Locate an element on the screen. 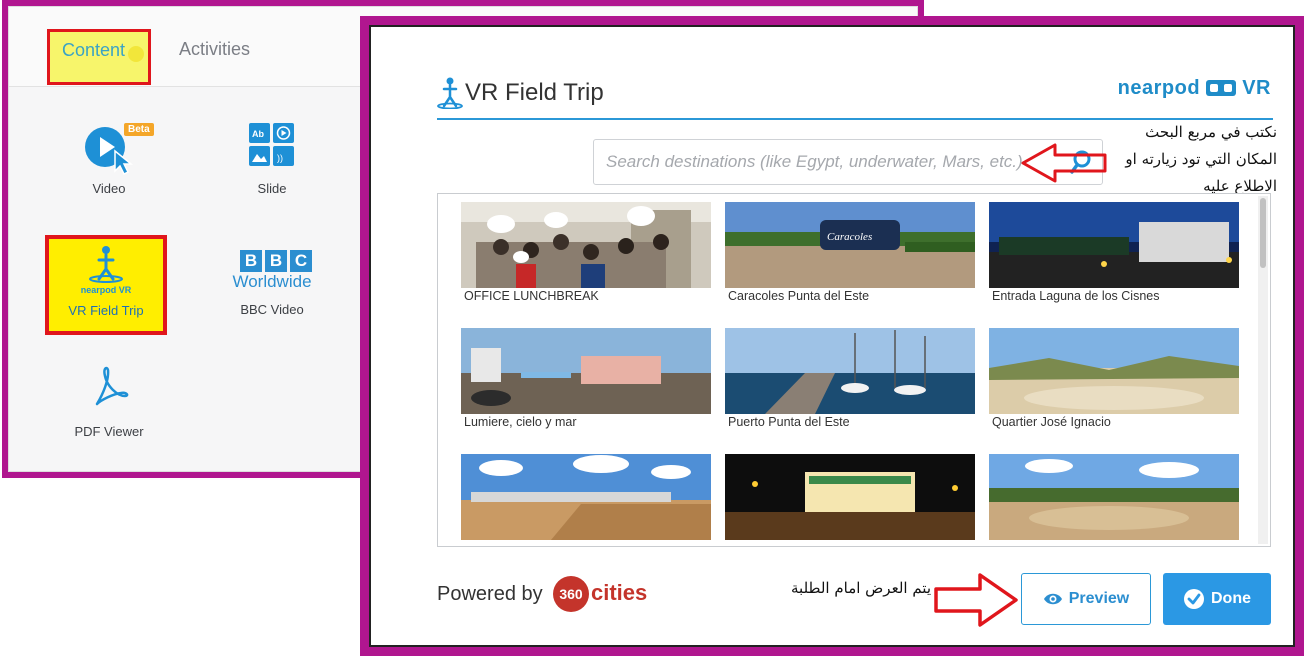 This screenshot has width=1305, height=656. result-card: Entrada Laguna de los Cisnes is located at coordinates (1114, 262).